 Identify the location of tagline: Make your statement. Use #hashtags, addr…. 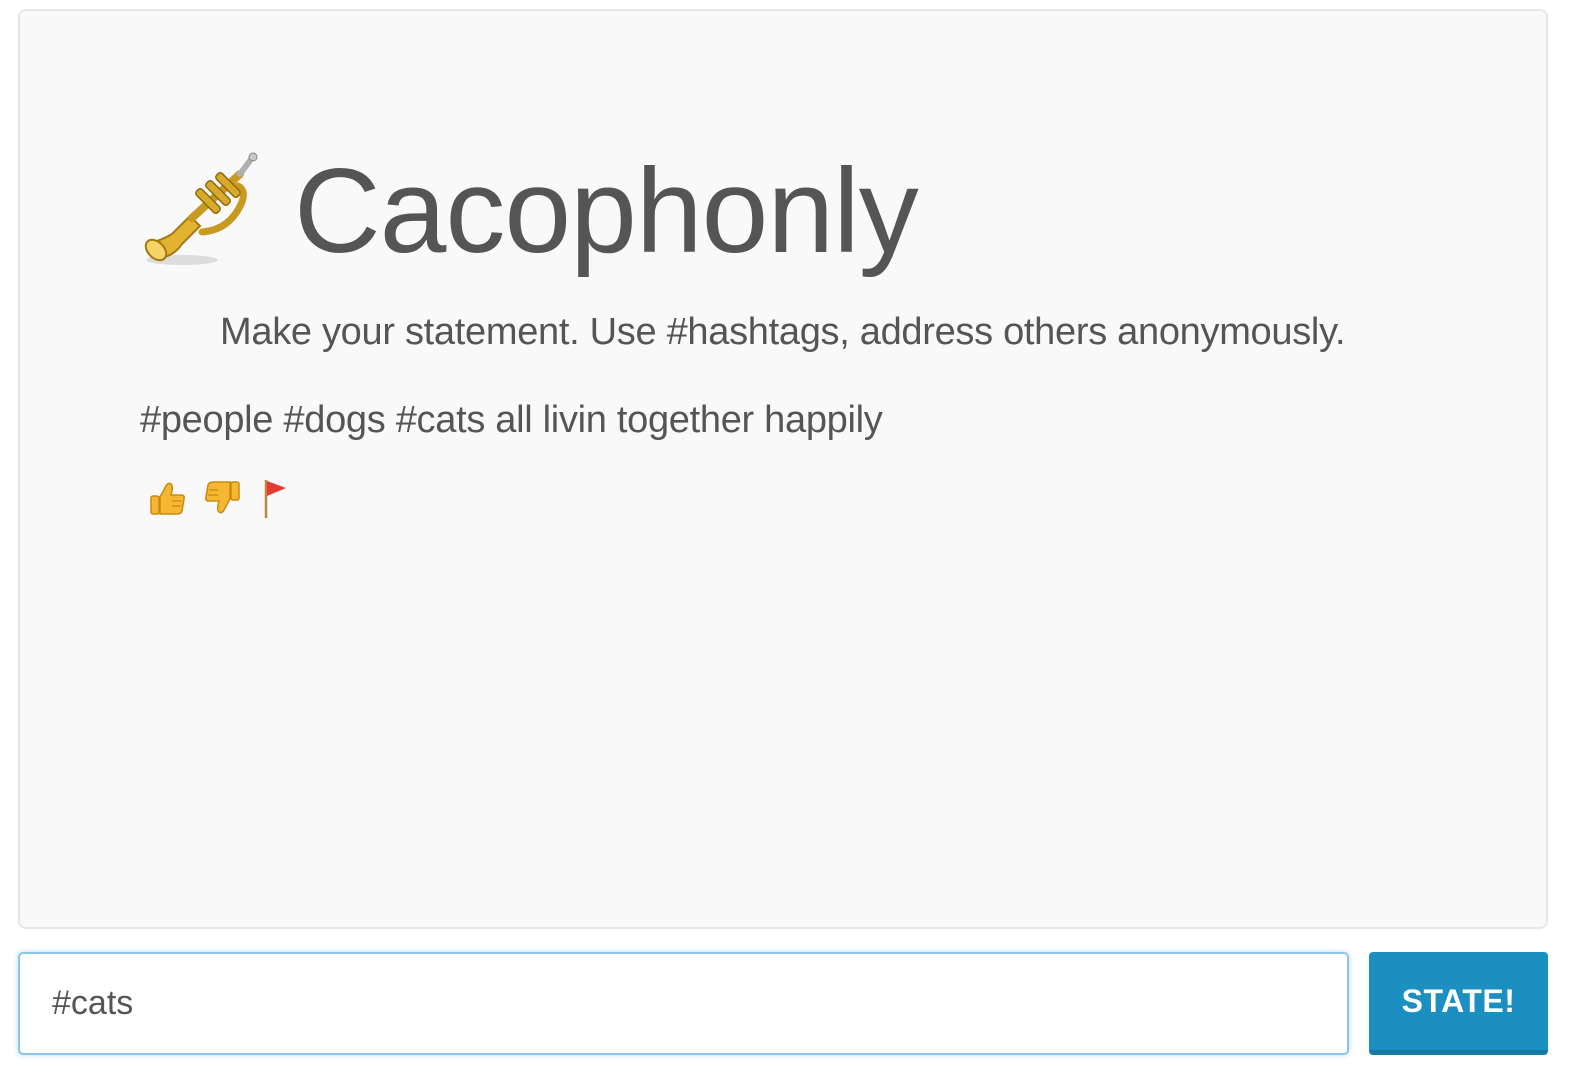
(783, 332).